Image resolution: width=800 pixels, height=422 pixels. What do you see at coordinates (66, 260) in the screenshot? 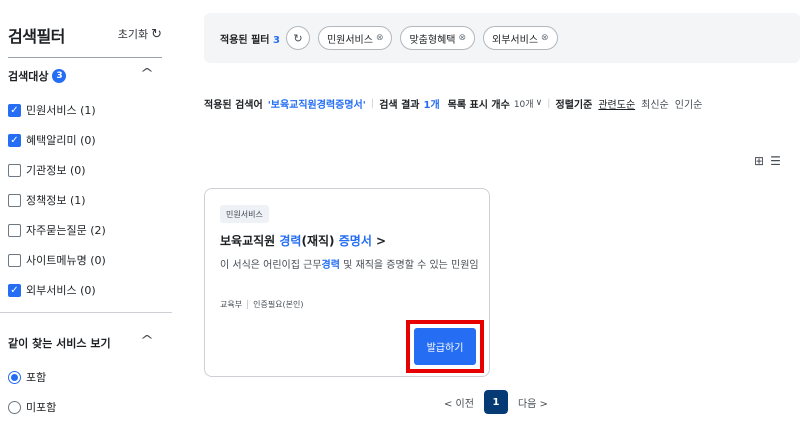
I see `checkbox-label: 사이트메뉴명 (0)` at bounding box center [66, 260].